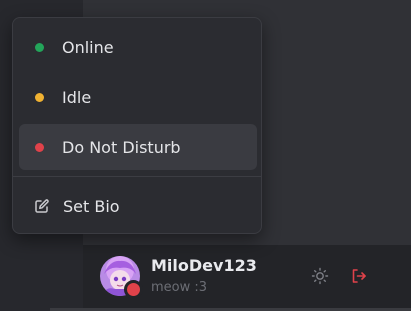 The height and width of the screenshot is (311, 411). What do you see at coordinates (179, 287) in the screenshot?
I see `user-bio: meow :3` at bounding box center [179, 287].